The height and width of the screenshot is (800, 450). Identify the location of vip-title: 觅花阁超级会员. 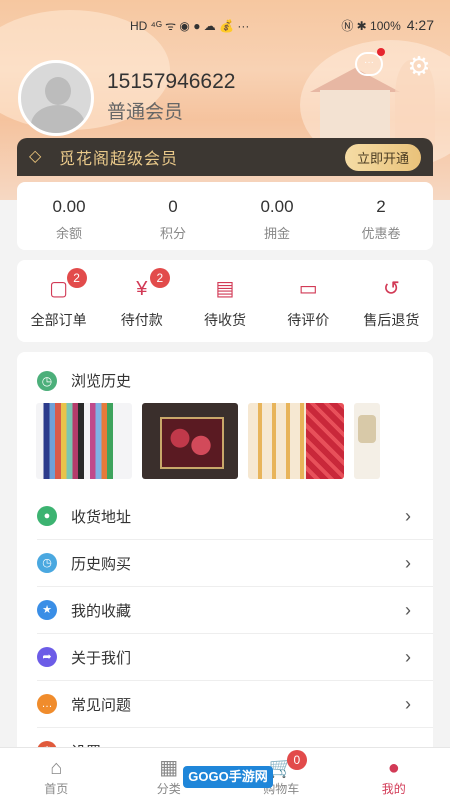
(119, 159).